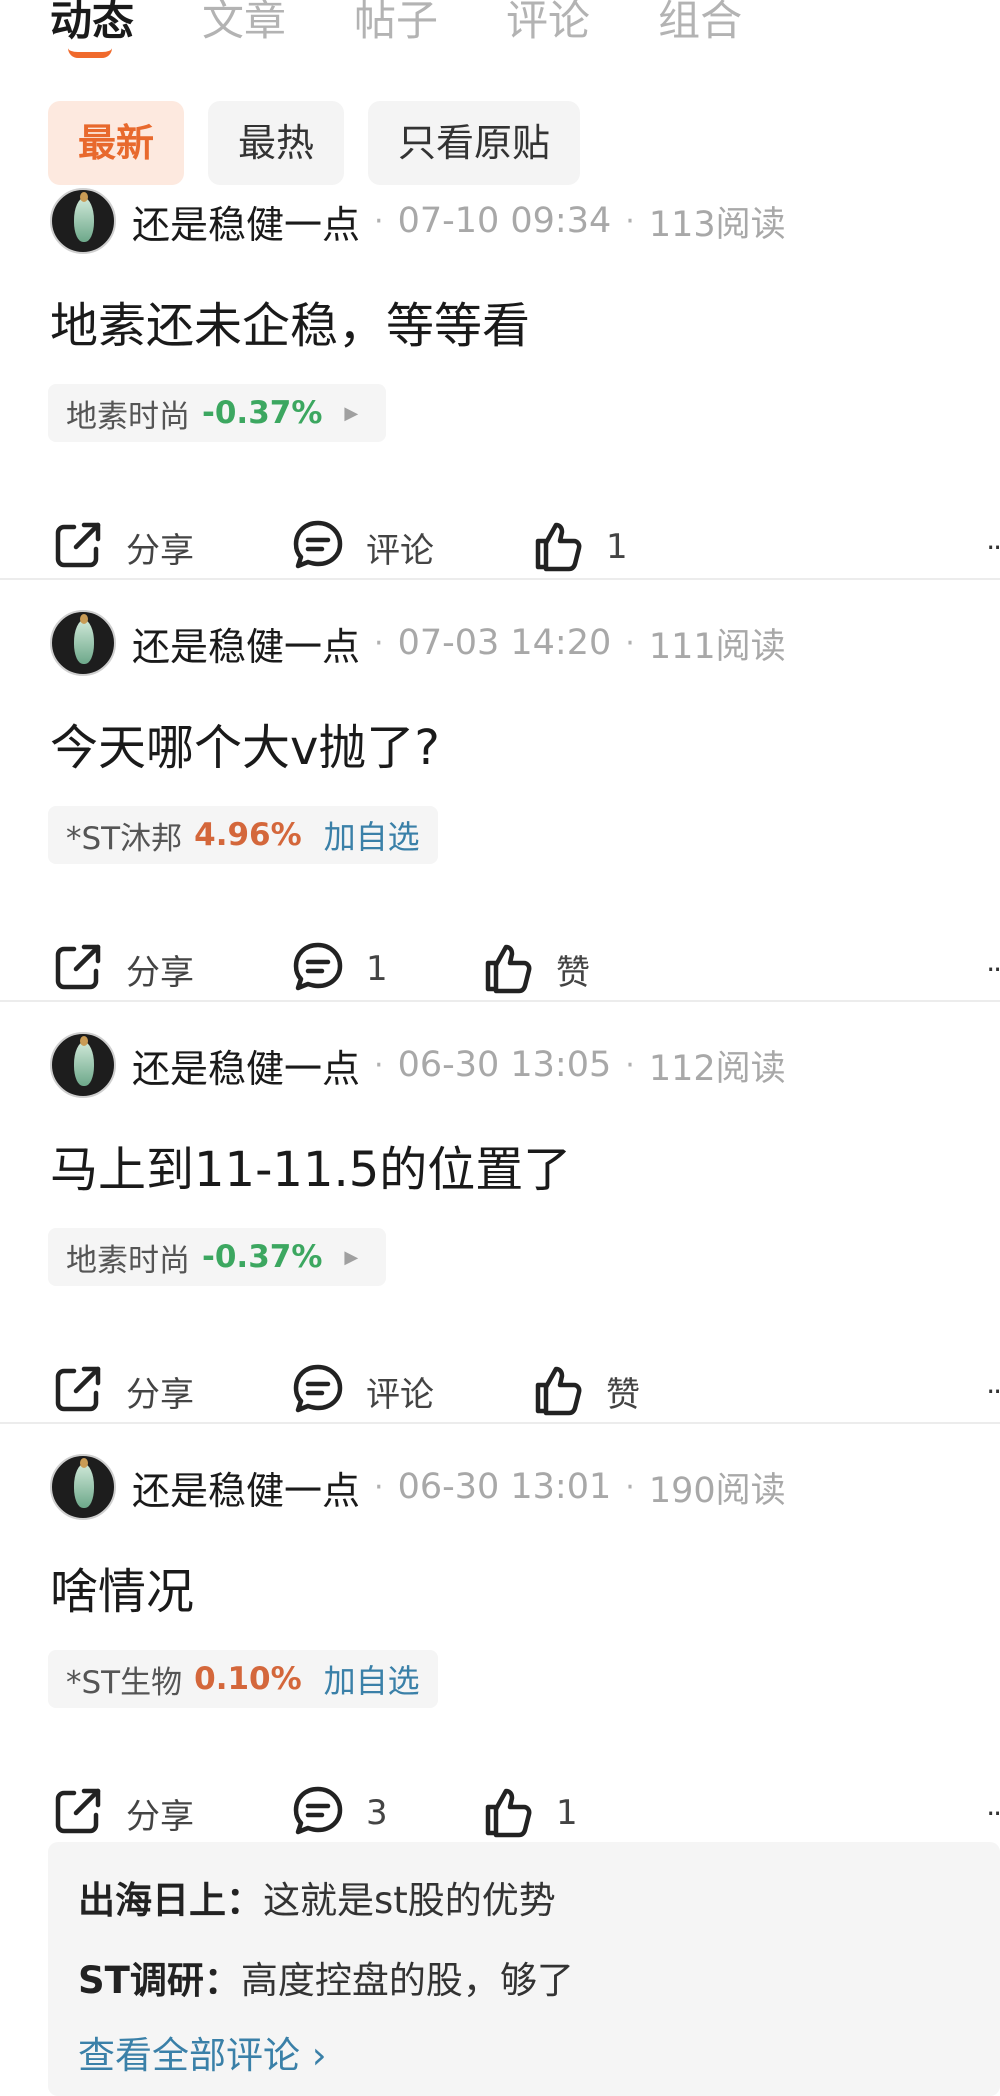 Image resolution: width=1000 pixels, height=2096 pixels. Describe the element at coordinates (170, 1900) in the screenshot. I see `comment-author: 出海日上：` at that location.